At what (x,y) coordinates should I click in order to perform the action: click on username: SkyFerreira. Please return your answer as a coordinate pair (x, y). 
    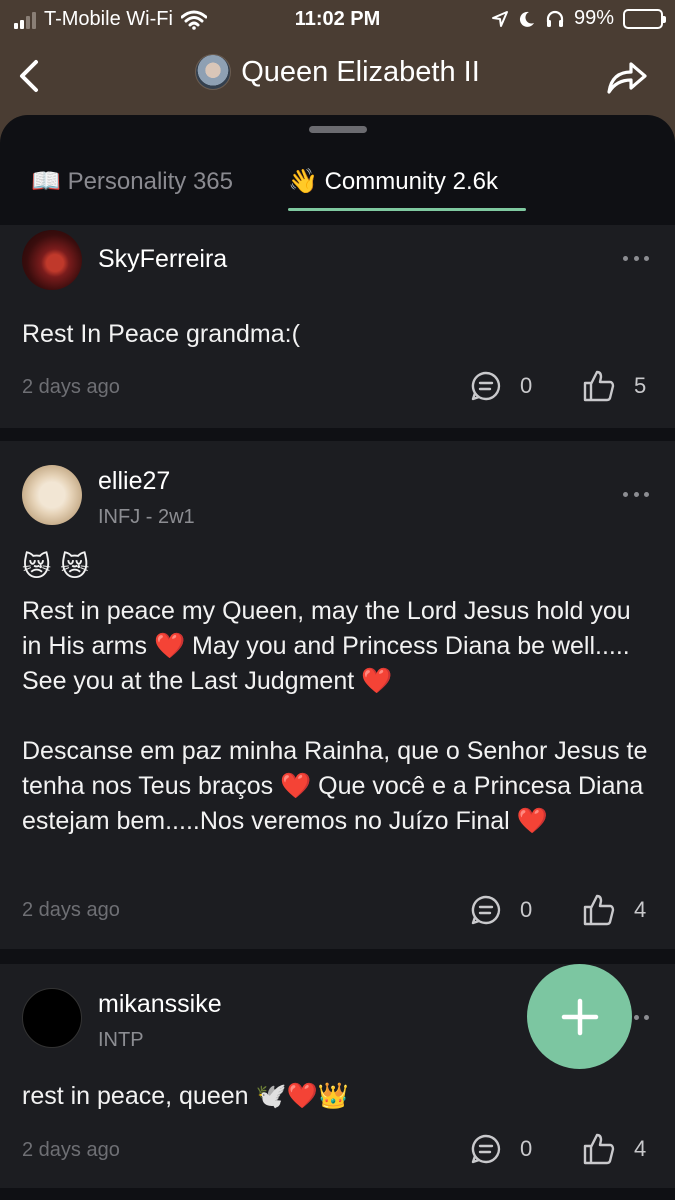
    Looking at the image, I should click on (162, 259).